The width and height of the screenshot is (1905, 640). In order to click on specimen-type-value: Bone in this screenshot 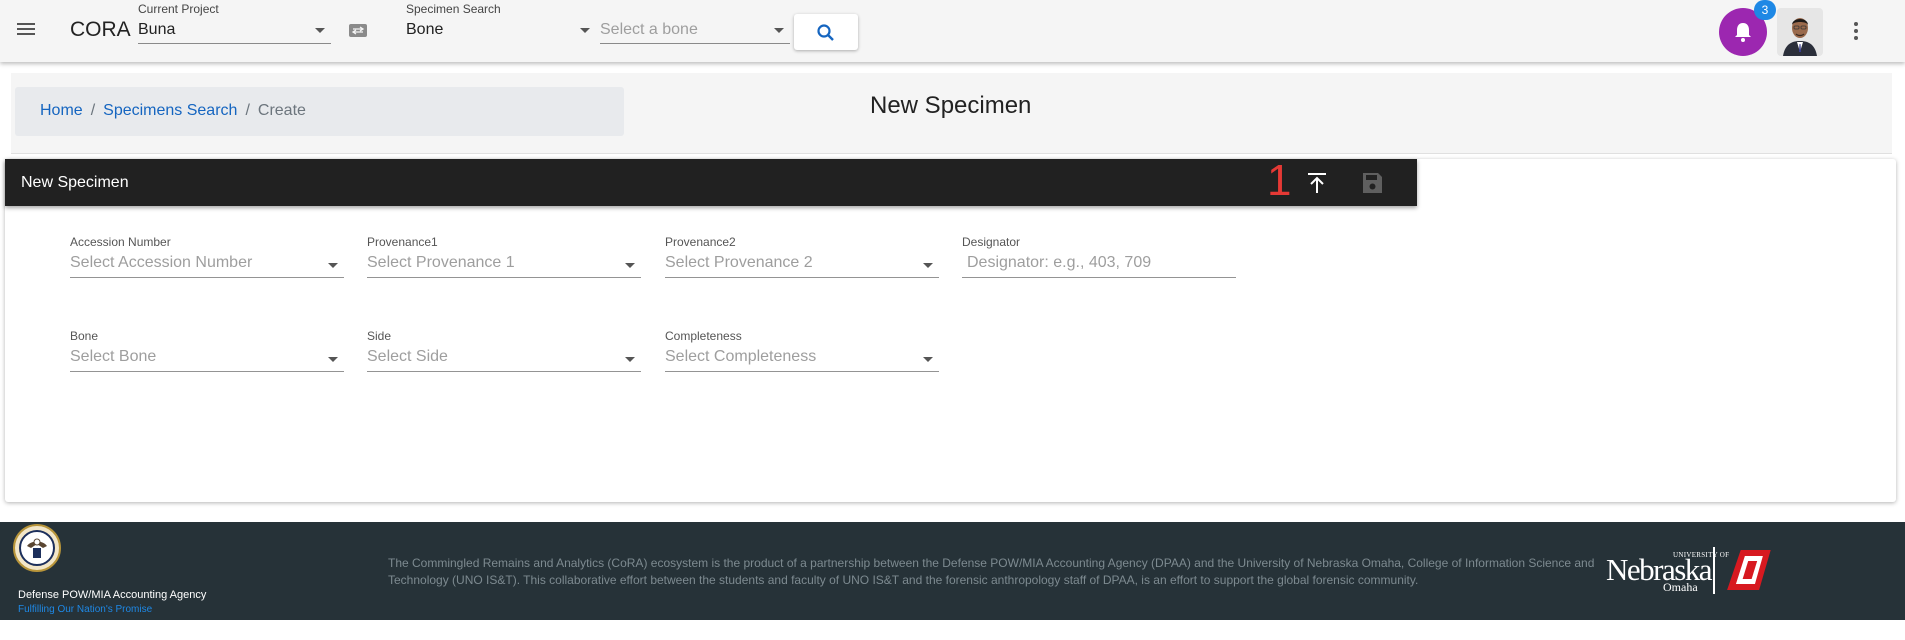, I will do `click(425, 29)`.